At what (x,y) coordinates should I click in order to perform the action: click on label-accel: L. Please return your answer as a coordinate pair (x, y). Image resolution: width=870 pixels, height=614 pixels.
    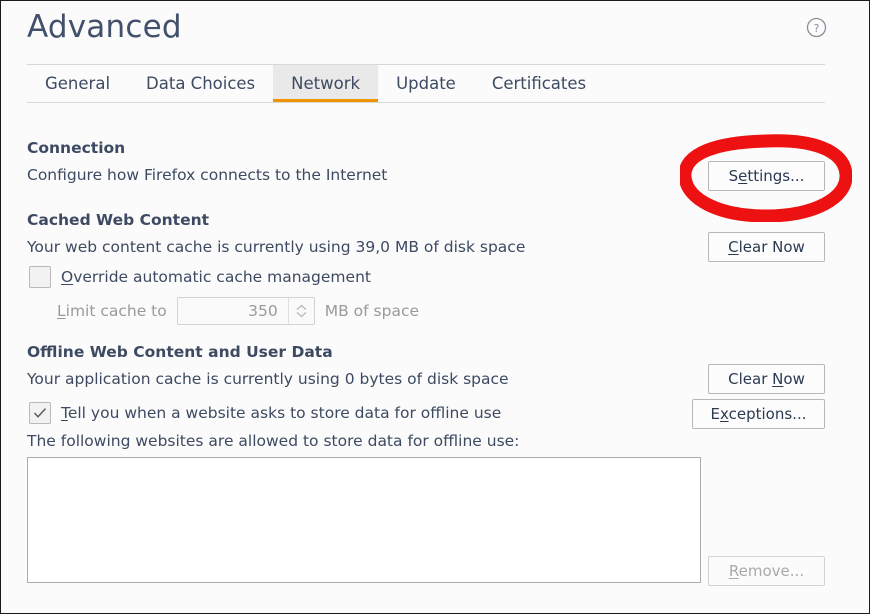
    Looking at the image, I should click on (61, 311).